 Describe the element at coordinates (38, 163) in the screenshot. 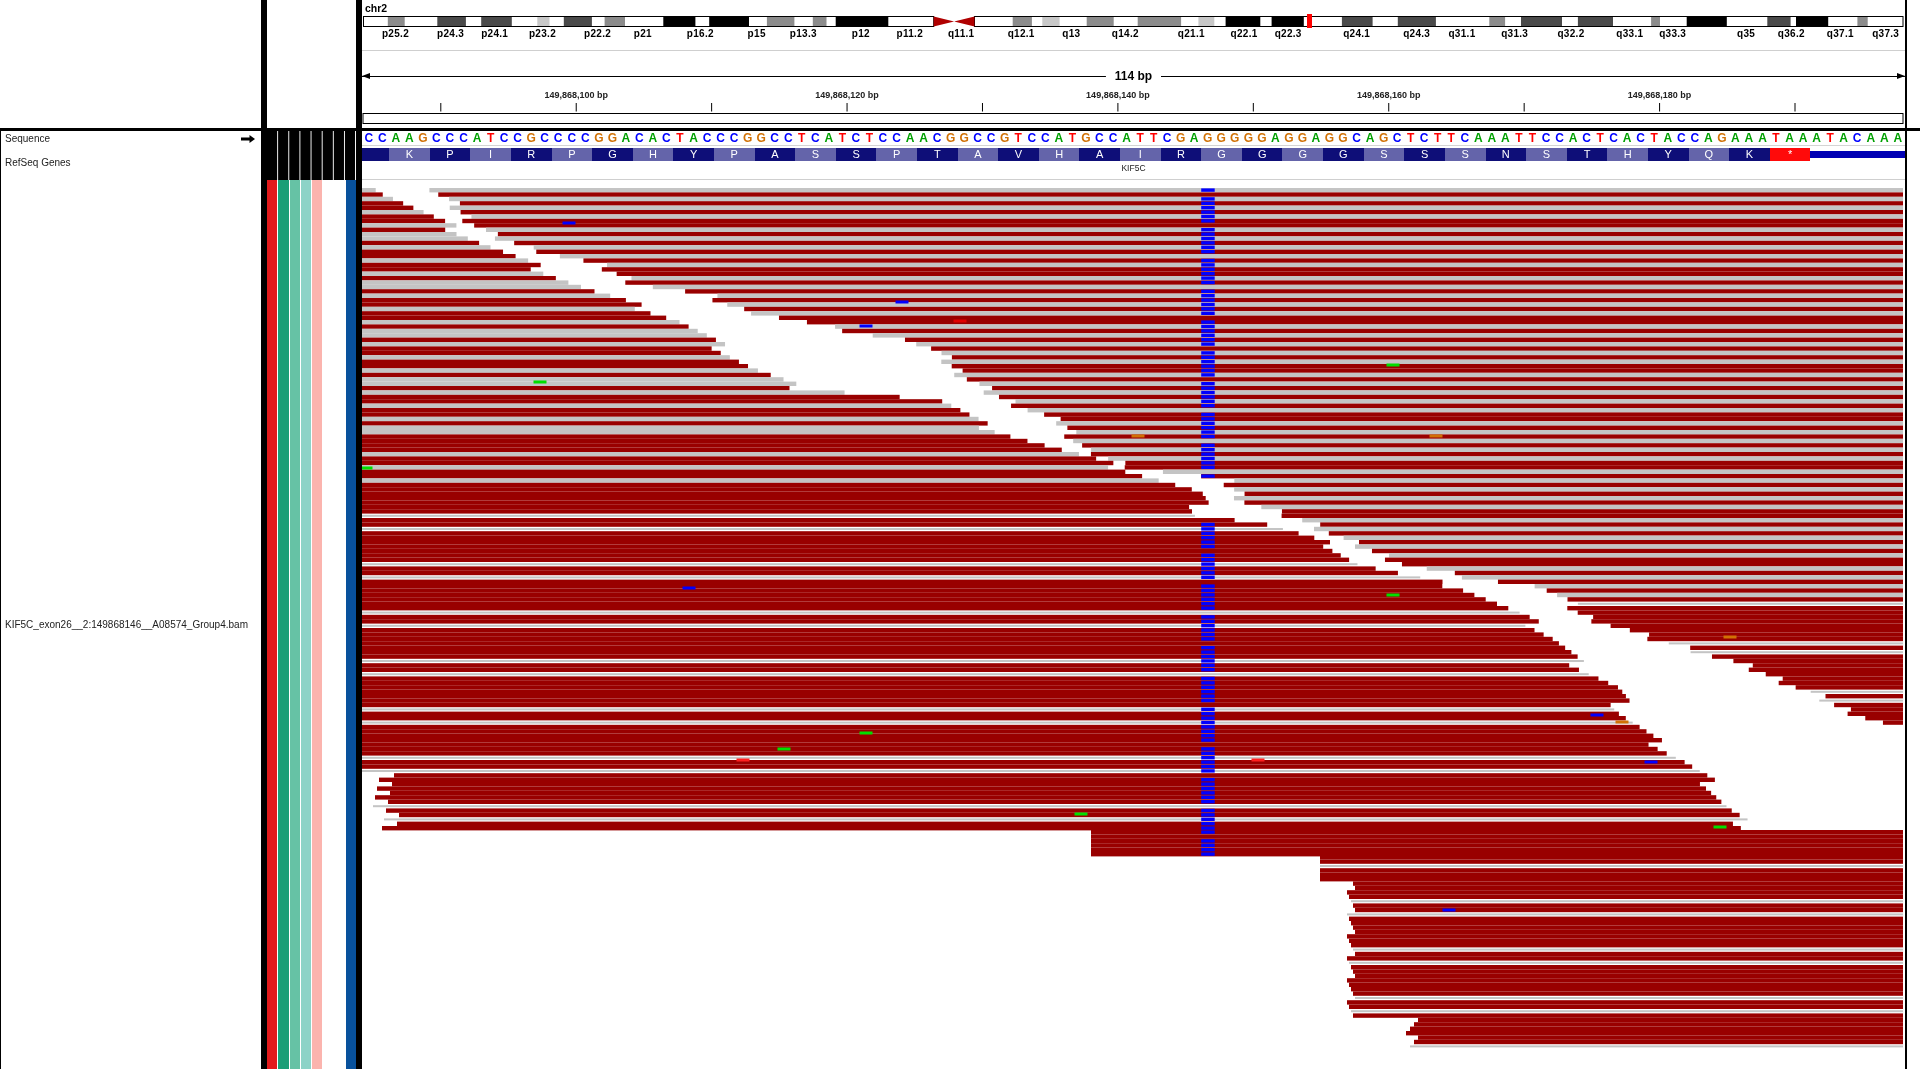

I see `track-name: RefSeq Genes` at that location.